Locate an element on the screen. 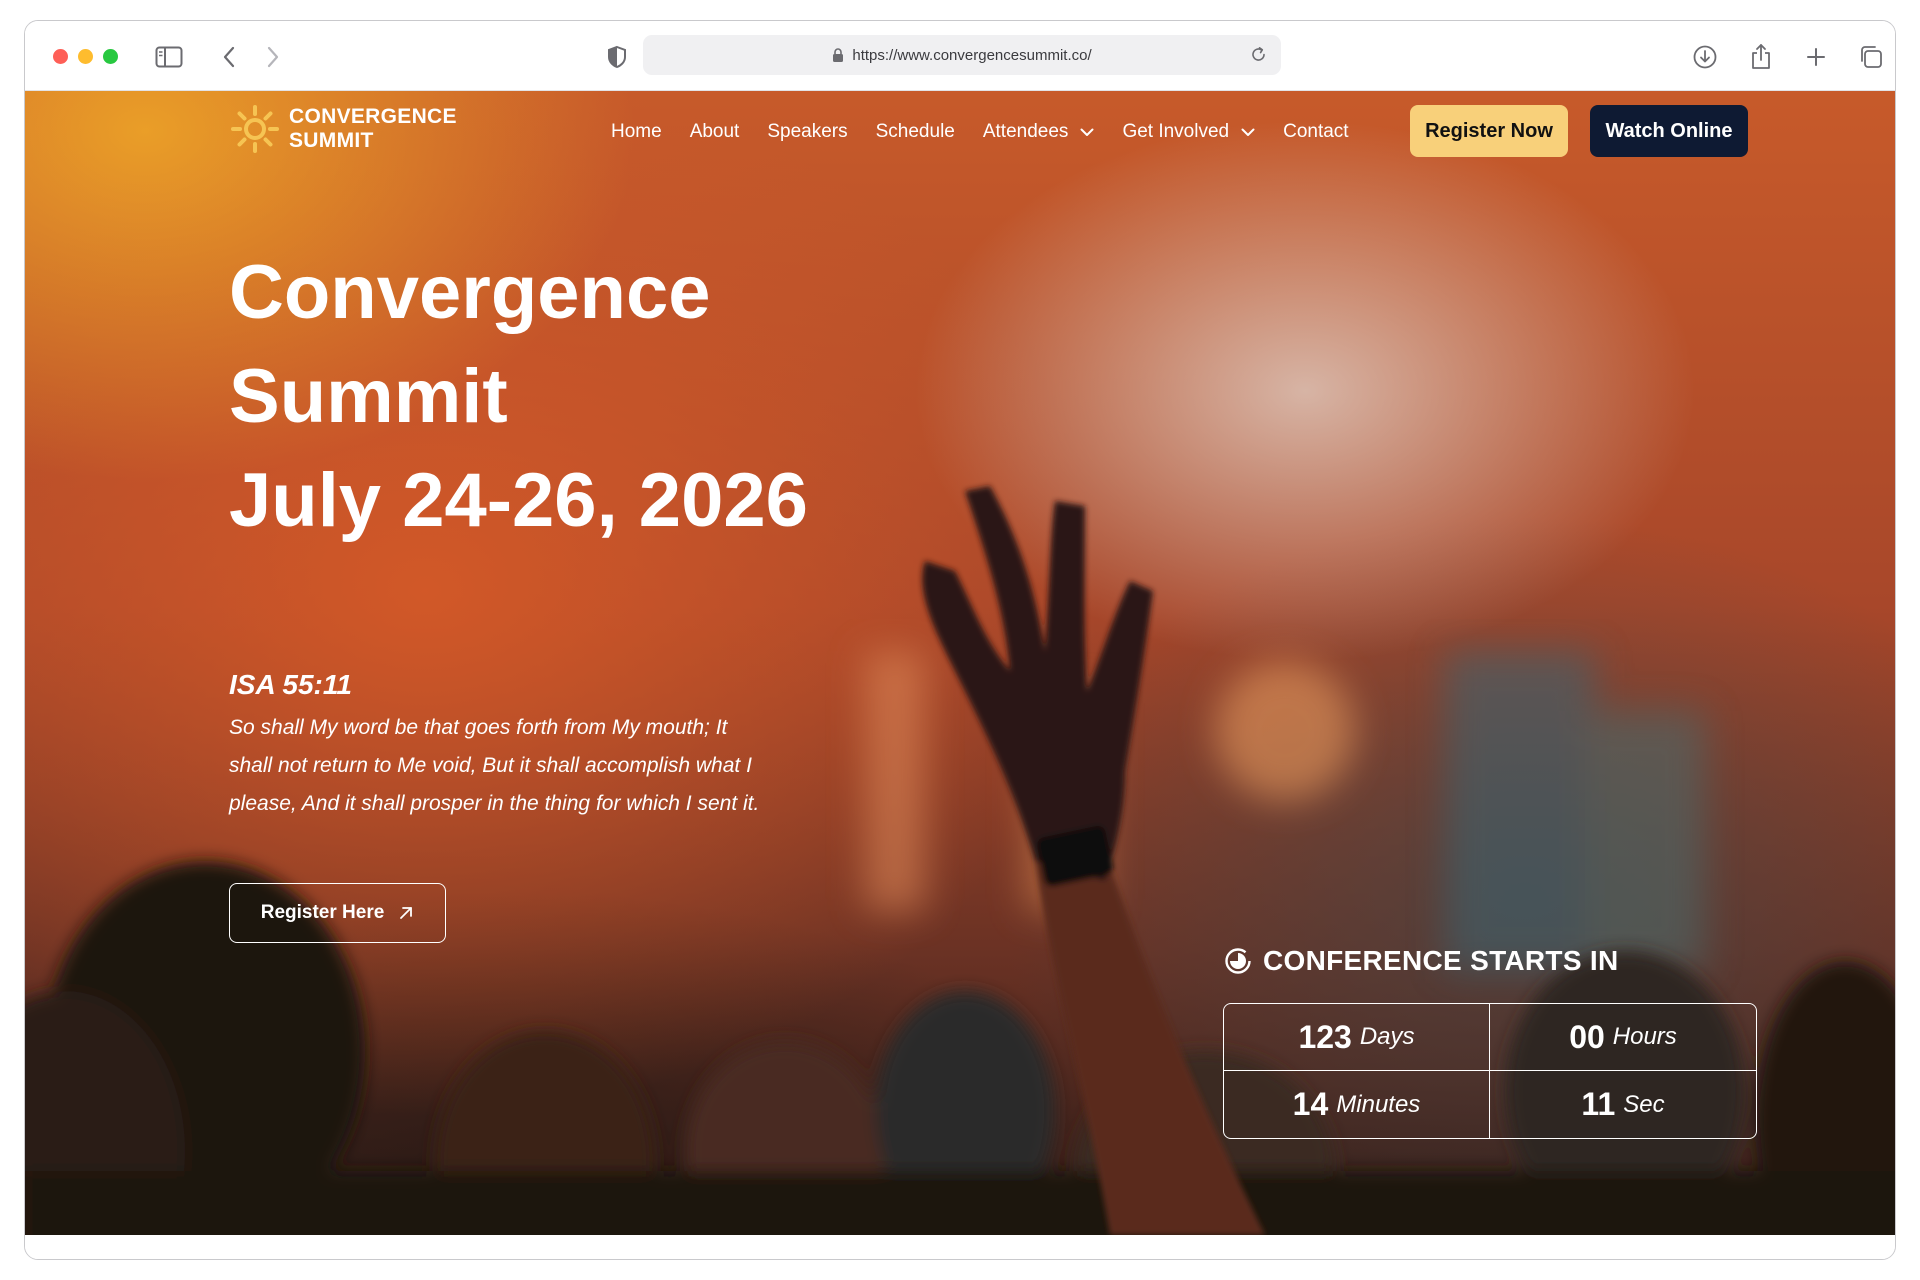 This screenshot has height=1280, width=1920. site-logo: CONVERGENCE SUMMIT is located at coordinates (343, 129).